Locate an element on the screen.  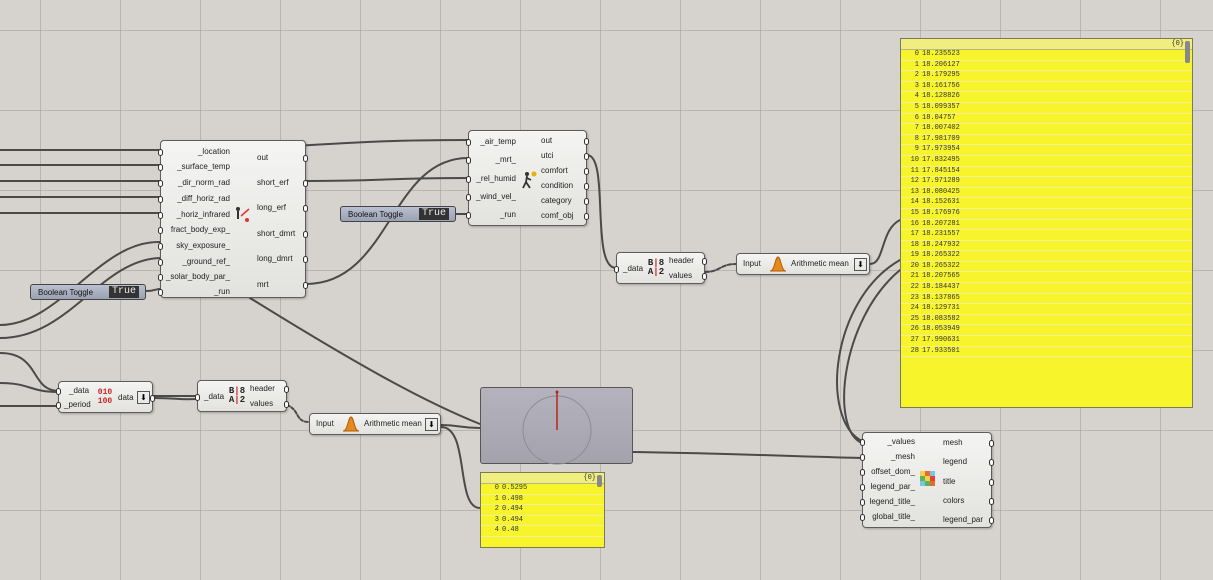
output-long-dmrt: long_dmrt is located at coordinates (275, 259).